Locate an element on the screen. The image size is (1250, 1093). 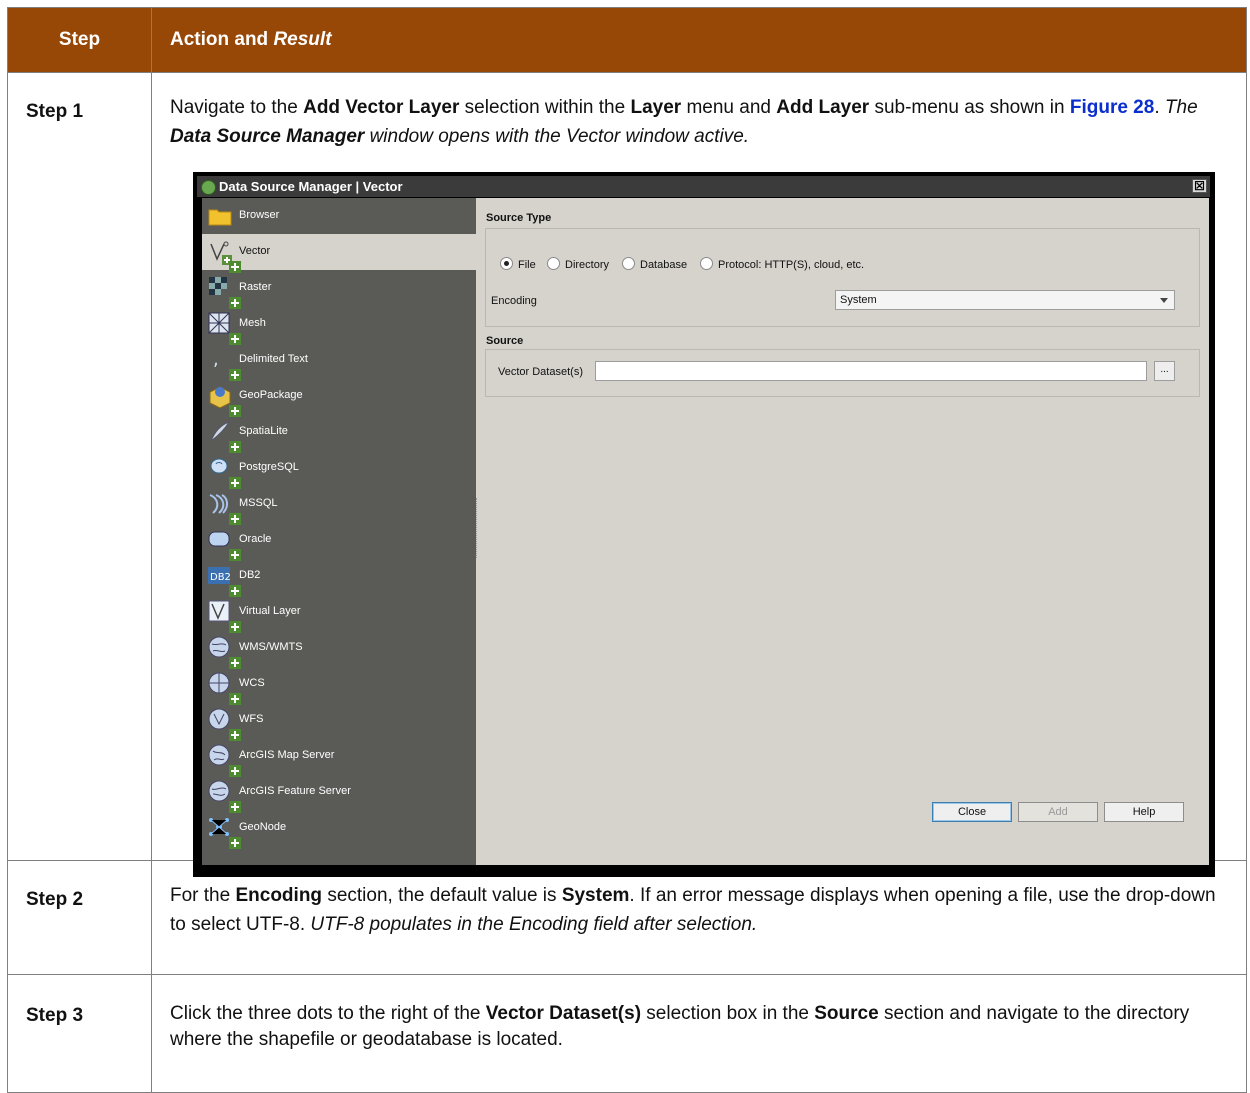
sidebar-item: WFS is located at coordinates (339, 721).